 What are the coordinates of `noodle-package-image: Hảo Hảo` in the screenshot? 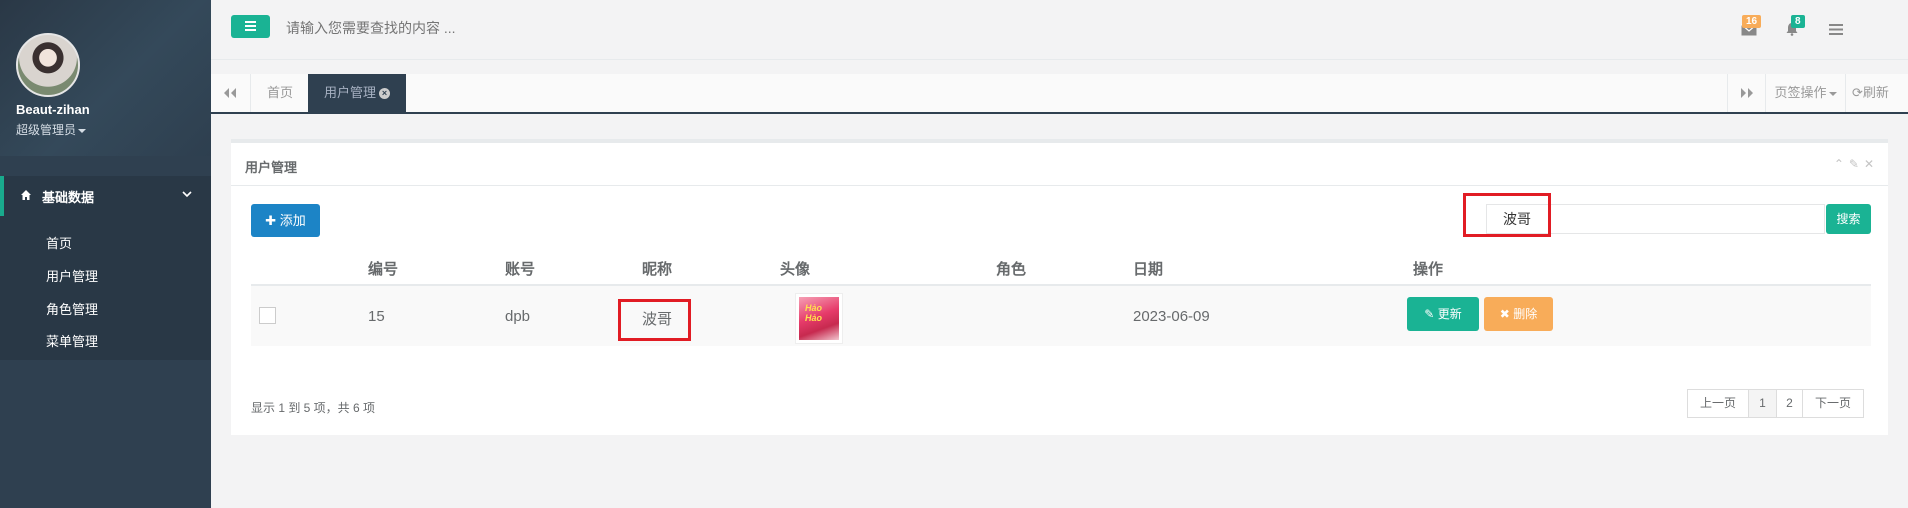 It's located at (819, 318).